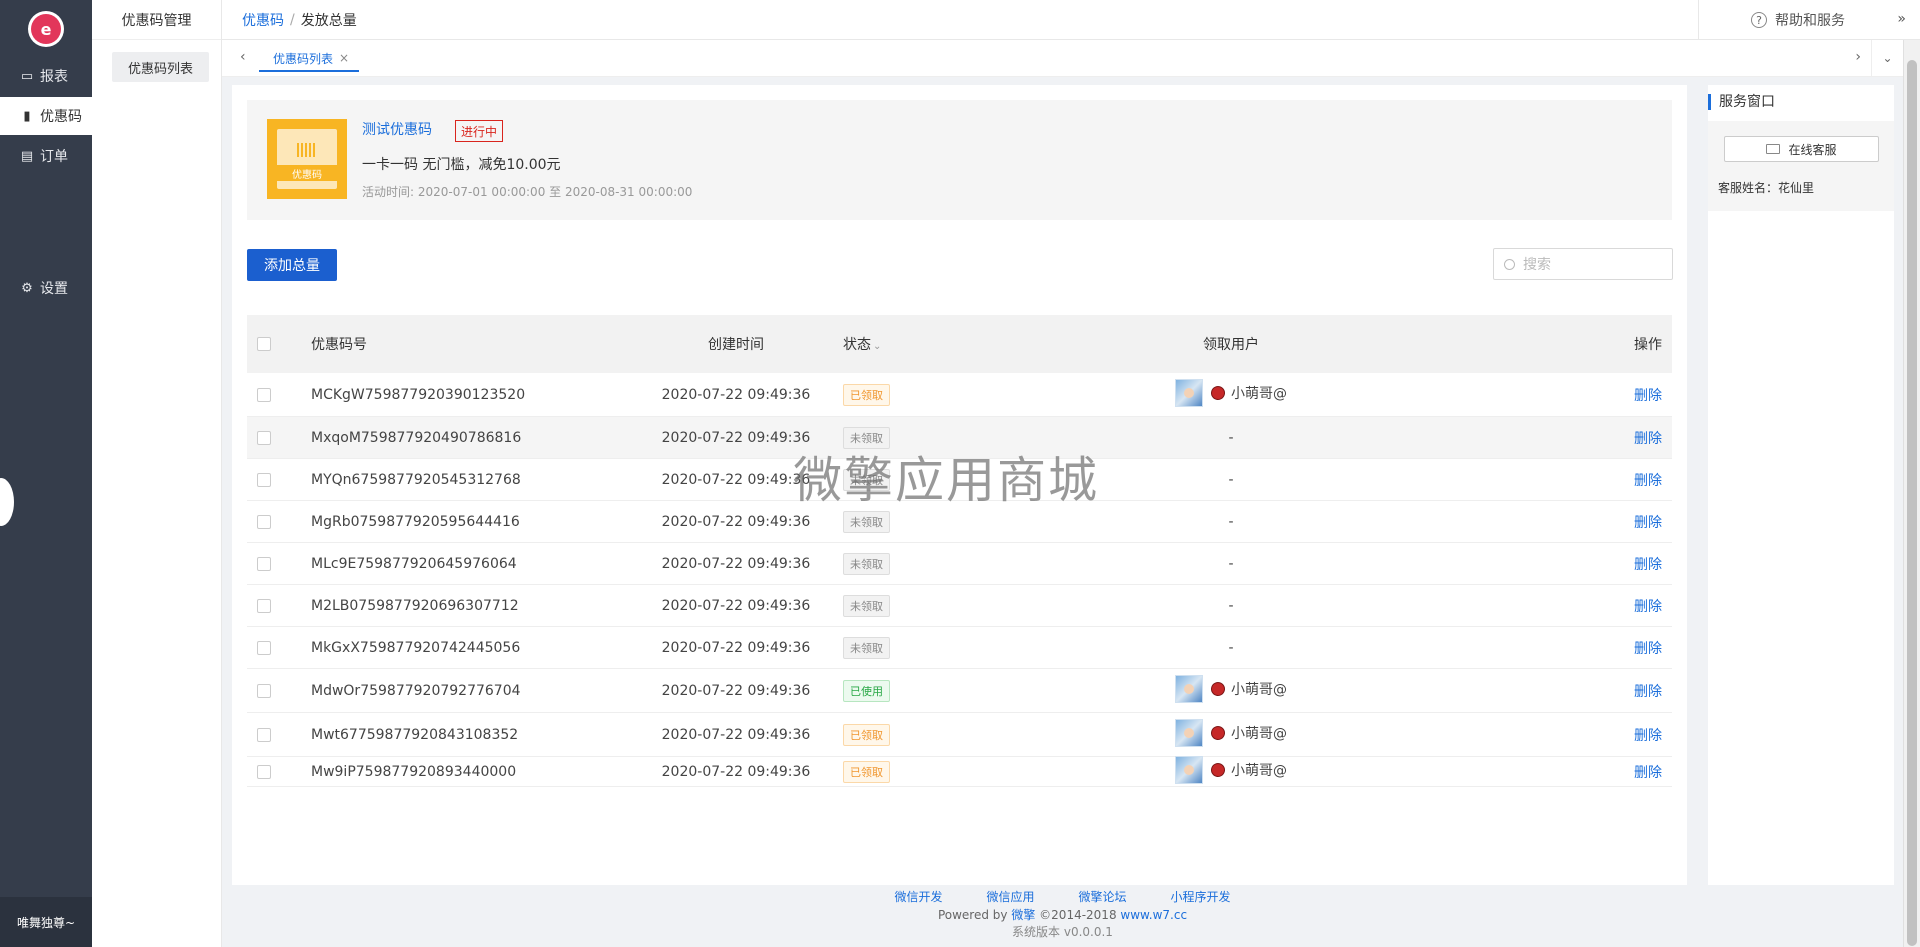 The image size is (1920, 947). Describe the element at coordinates (1858, 57) in the screenshot. I see `chevron-right-icon: ›` at that location.